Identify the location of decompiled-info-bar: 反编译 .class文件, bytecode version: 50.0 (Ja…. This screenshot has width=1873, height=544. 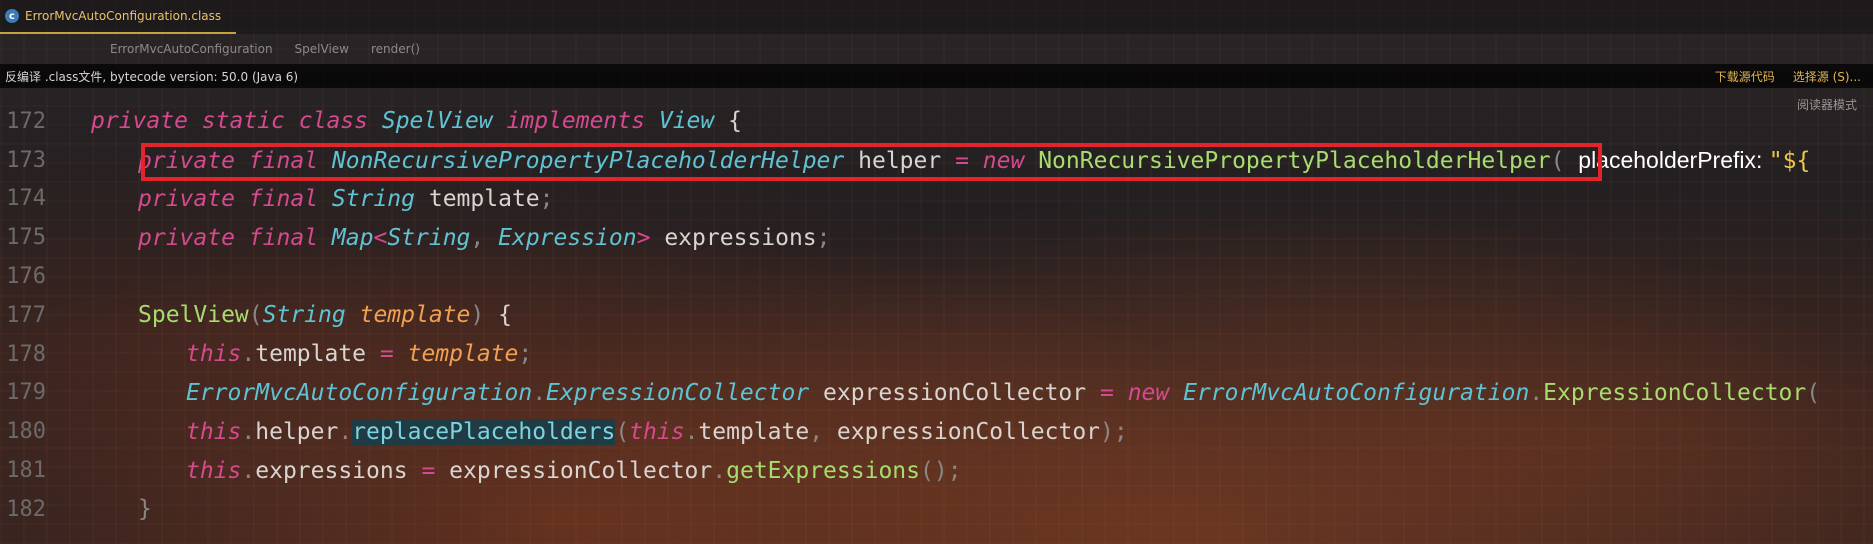
(936, 76).